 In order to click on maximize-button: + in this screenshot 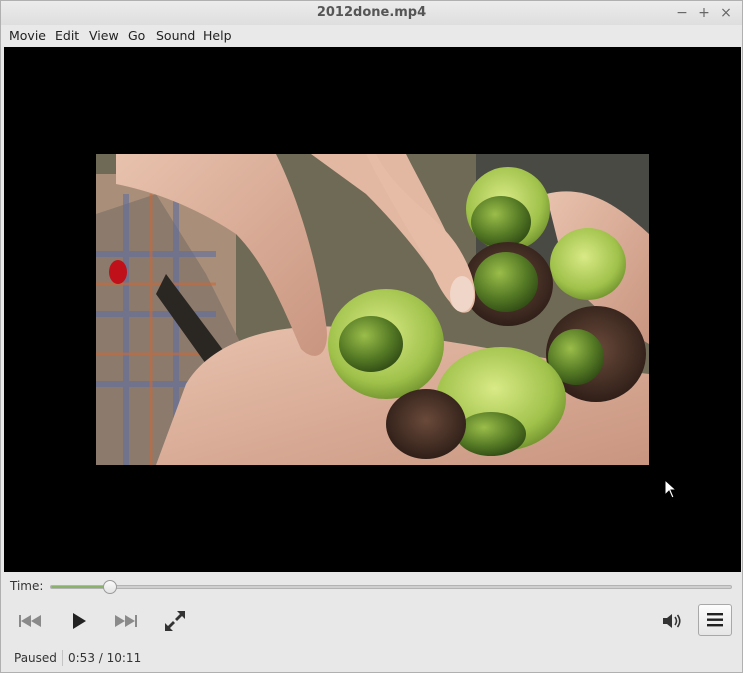, I will do `click(704, 13)`.